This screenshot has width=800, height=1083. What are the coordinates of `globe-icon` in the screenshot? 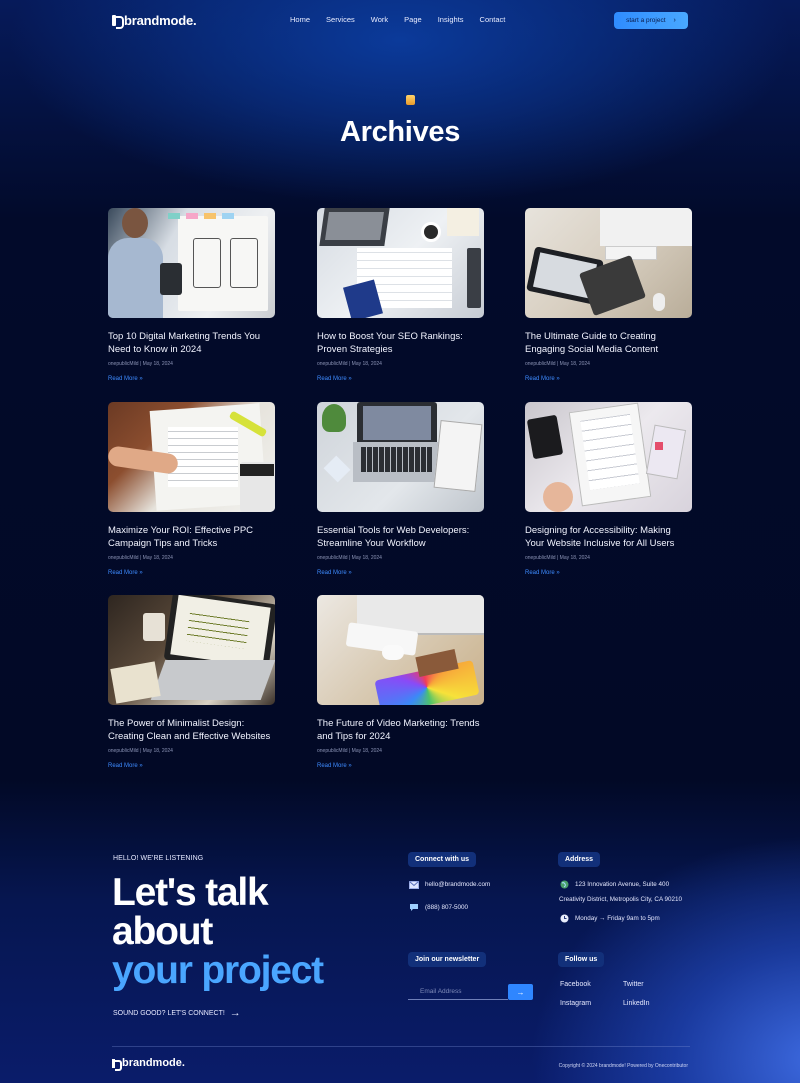 It's located at (564, 884).